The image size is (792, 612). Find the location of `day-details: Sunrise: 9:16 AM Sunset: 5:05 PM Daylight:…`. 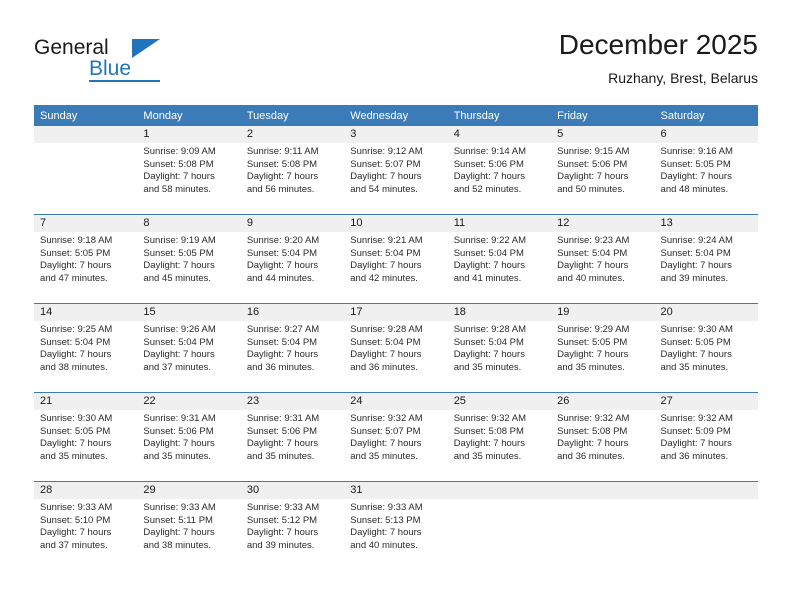

day-details: Sunrise: 9:16 AM Sunset: 5:05 PM Daylight:… is located at coordinates (706, 169).